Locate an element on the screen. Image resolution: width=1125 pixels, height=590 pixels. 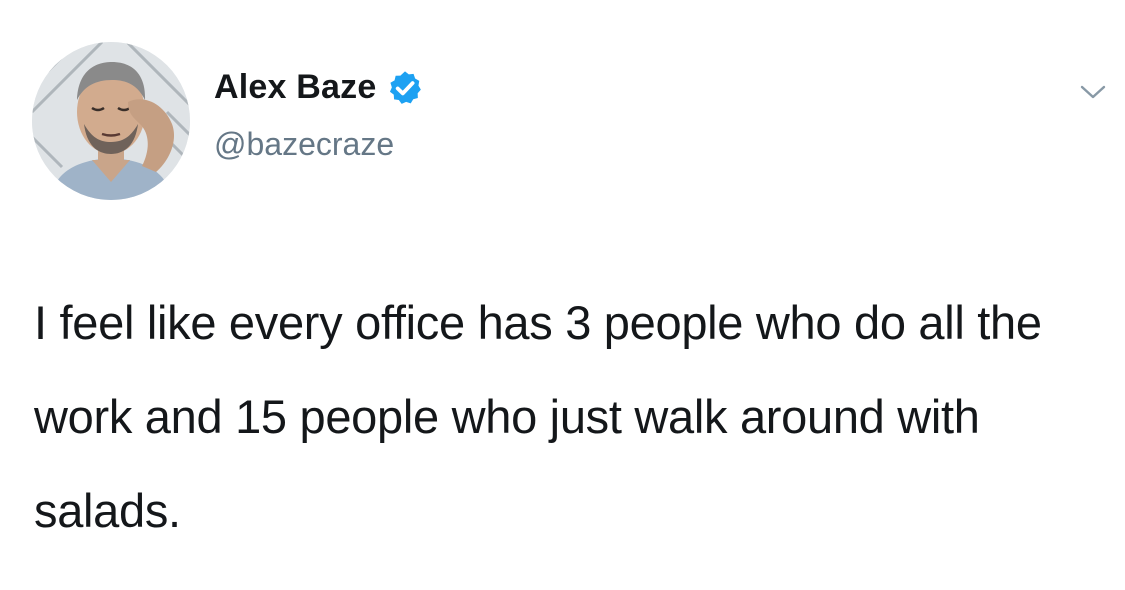
verified-badge-icon is located at coordinates (405, 88).